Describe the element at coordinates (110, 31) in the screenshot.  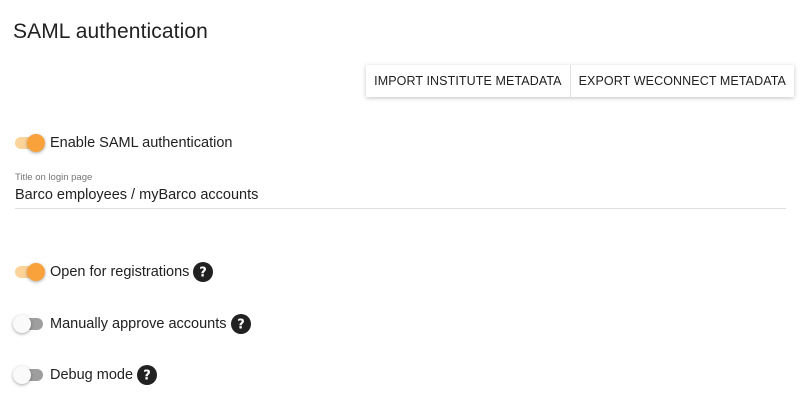
I see `page-title: SAML authentication` at that location.